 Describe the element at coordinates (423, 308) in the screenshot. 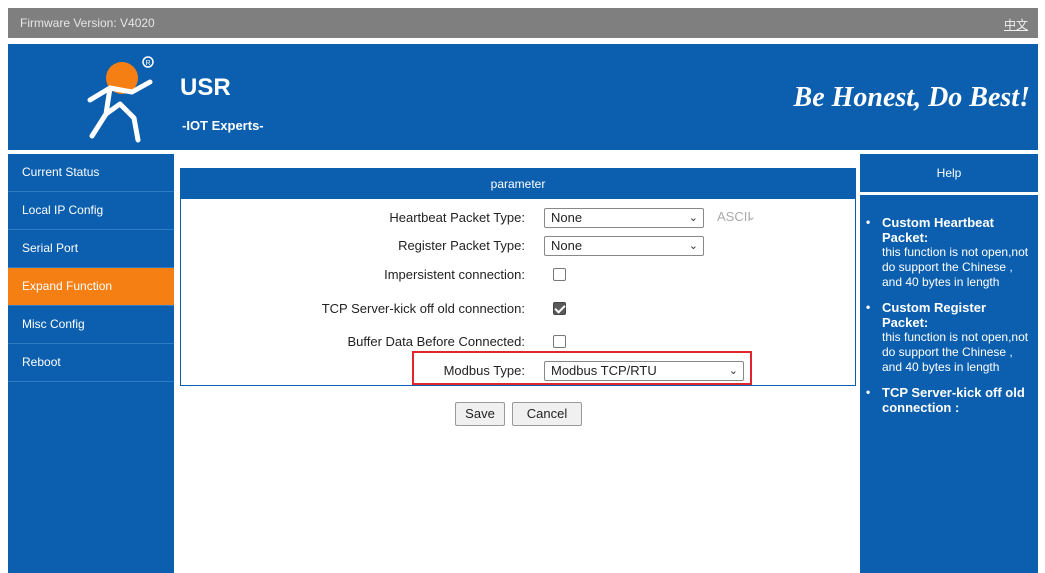

I see `kickoff-label: TCP Server-kick off old connection:` at that location.